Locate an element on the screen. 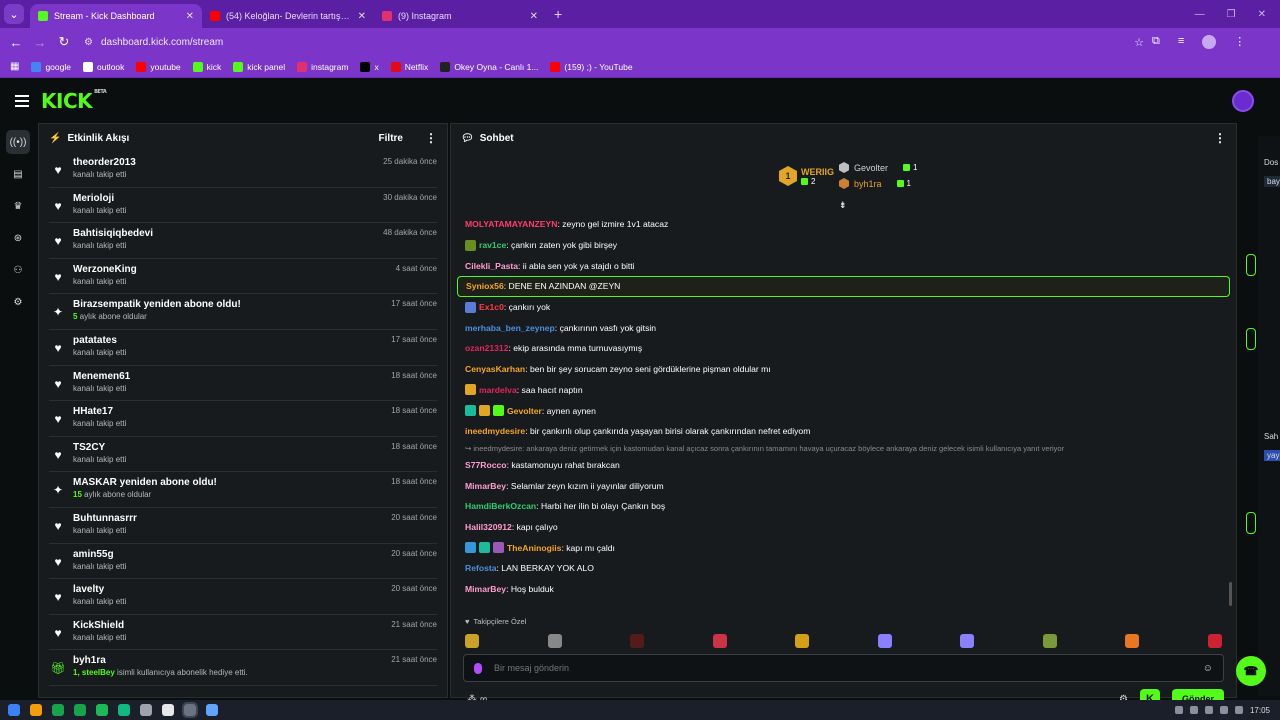 The width and height of the screenshot is (1280, 720). chat-username: Syniox56 is located at coordinates (485, 286).